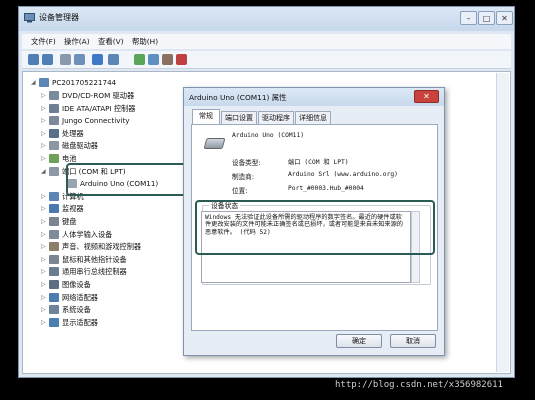 This screenshot has width=535, height=400. What do you see at coordinates (315, 227) in the screenshot?
I see `status-highlight-box` at bounding box center [315, 227].